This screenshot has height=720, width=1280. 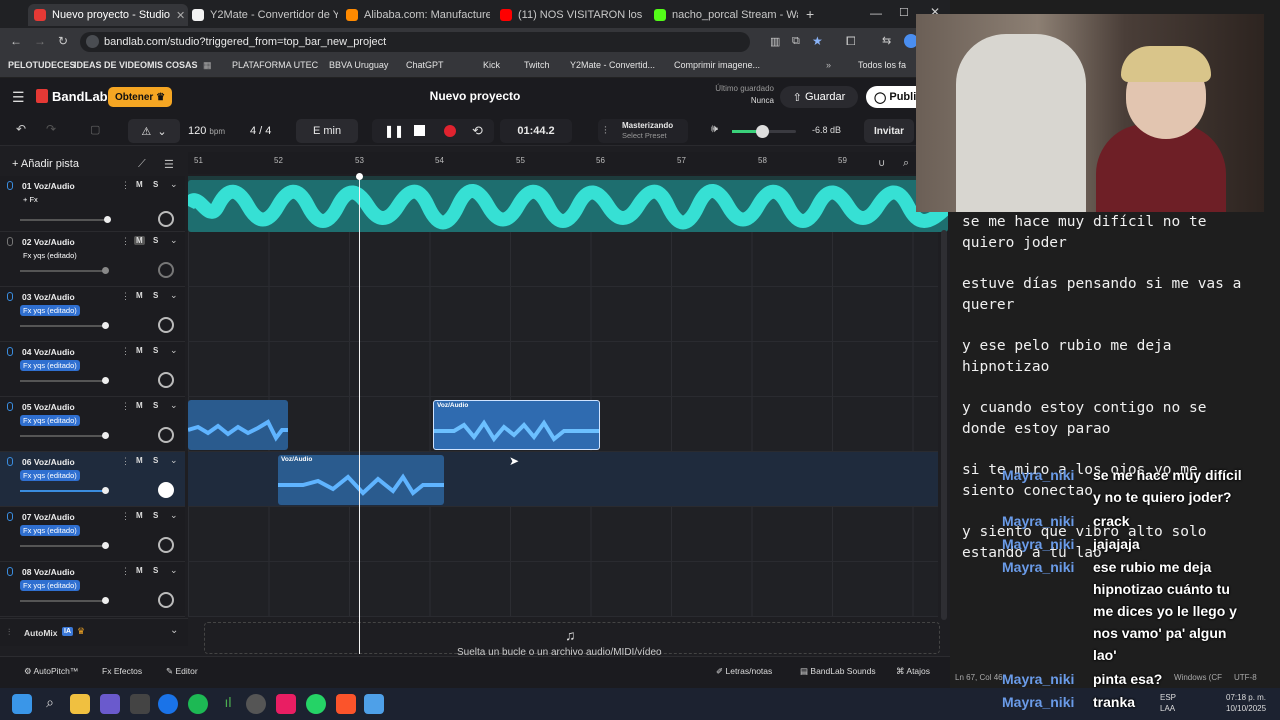 What do you see at coordinates (48, 352) in the screenshot?
I see `track-name: 04 Voz/Audio` at bounding box center [48, 352].